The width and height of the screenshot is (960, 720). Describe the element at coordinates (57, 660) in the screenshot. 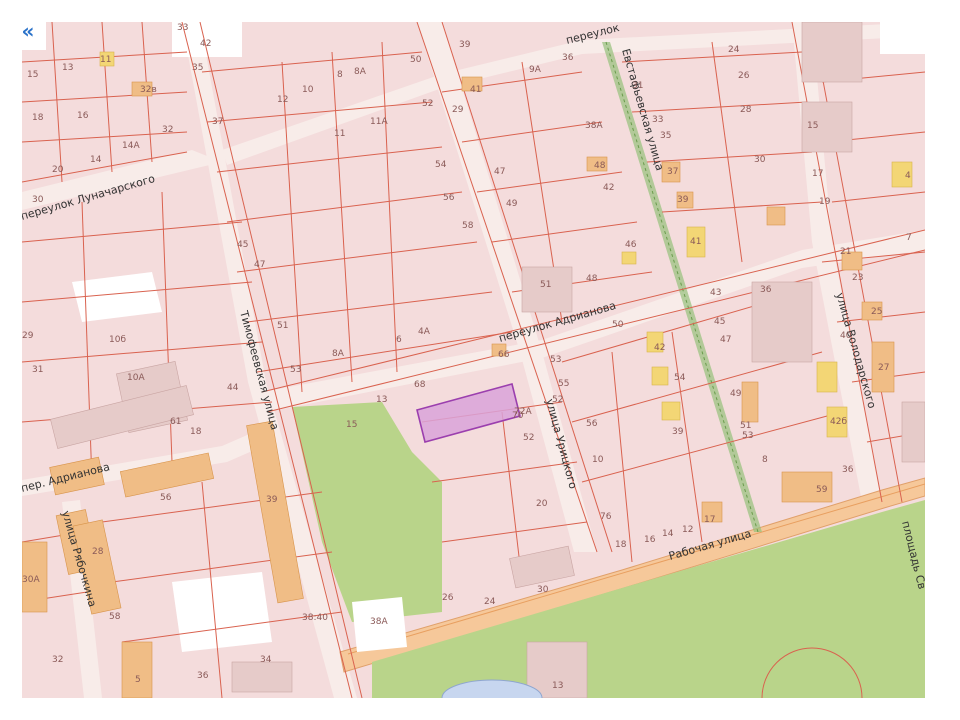

I see `house-number: 32` at that location.